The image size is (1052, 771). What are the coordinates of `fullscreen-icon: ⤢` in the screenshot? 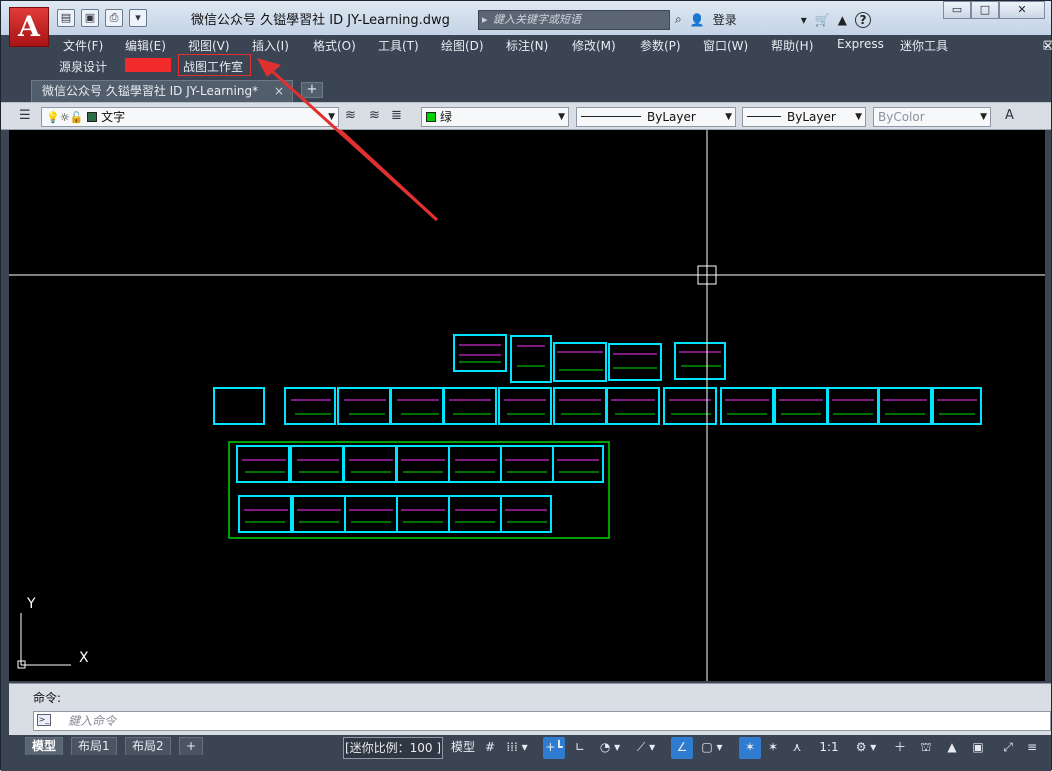 It's located at (1008, 748).